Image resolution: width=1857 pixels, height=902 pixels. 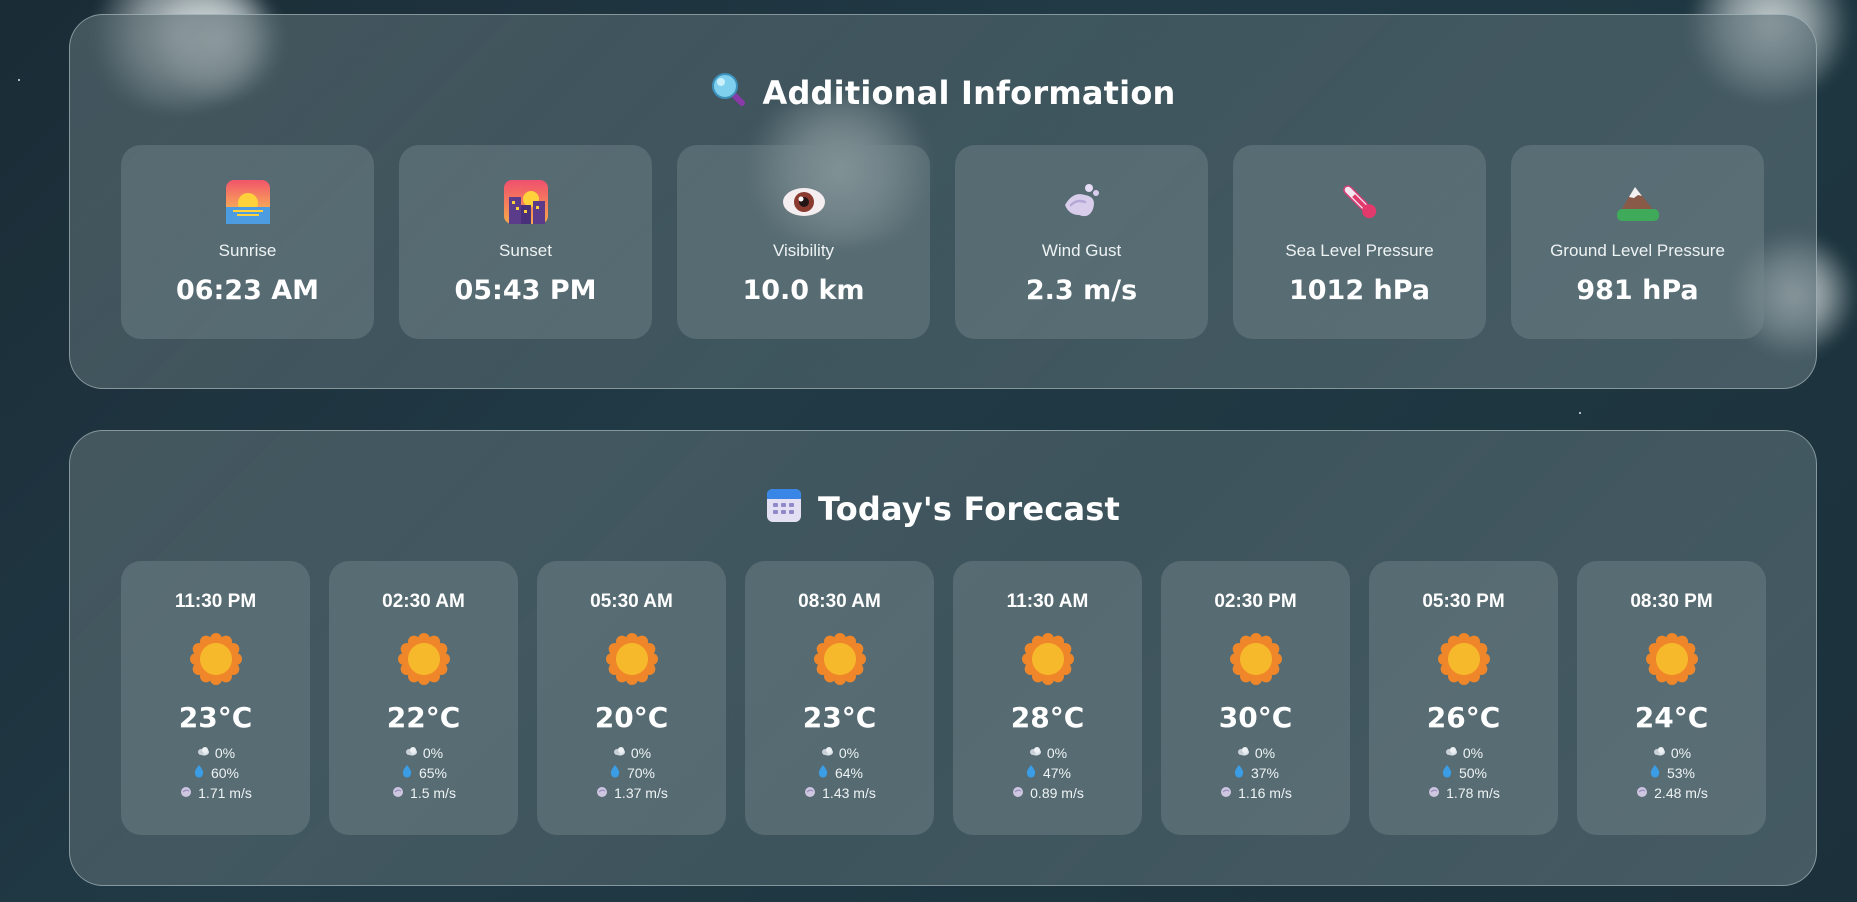 What do you see at coordinates (1359, 290) in the screenshot?
I see `info-value: 1012 hPa` at bounding box center [1359, 290].